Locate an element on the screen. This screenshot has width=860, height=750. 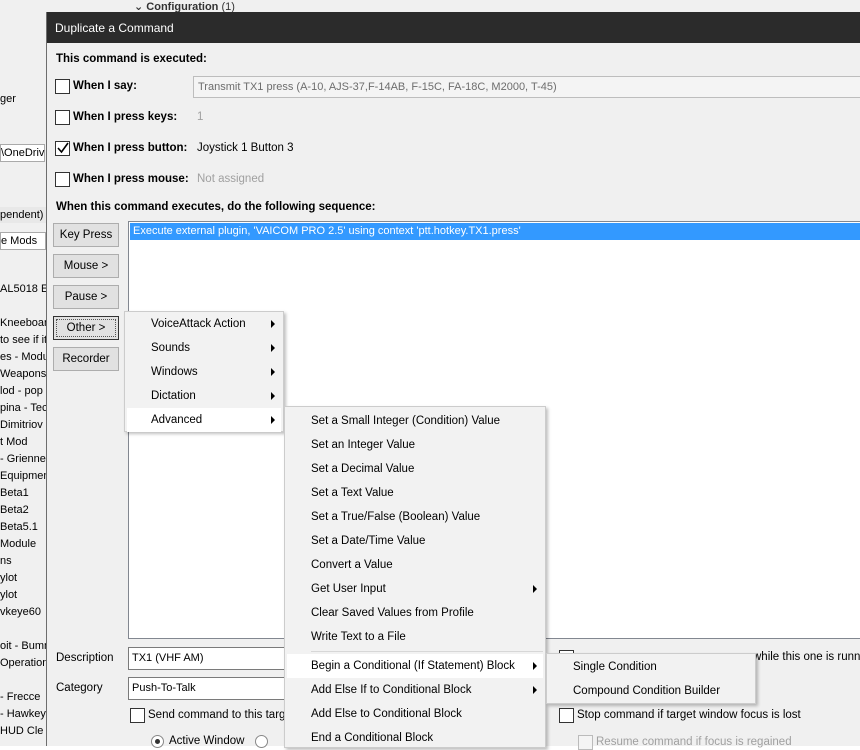
when-keys-label: When I press keys: is located at coordinates (125, 117).